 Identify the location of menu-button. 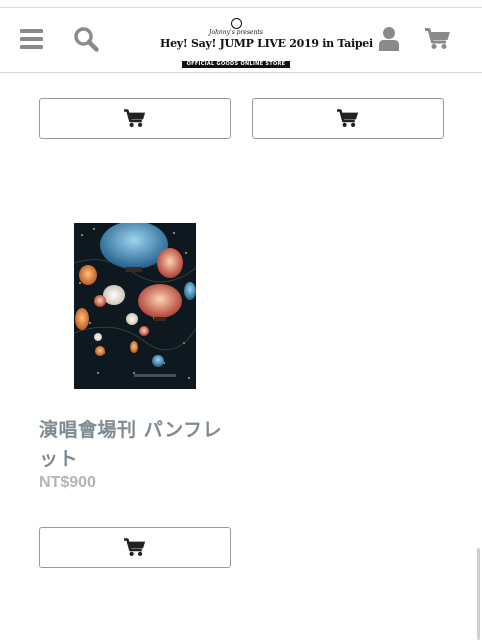
(31, 39).